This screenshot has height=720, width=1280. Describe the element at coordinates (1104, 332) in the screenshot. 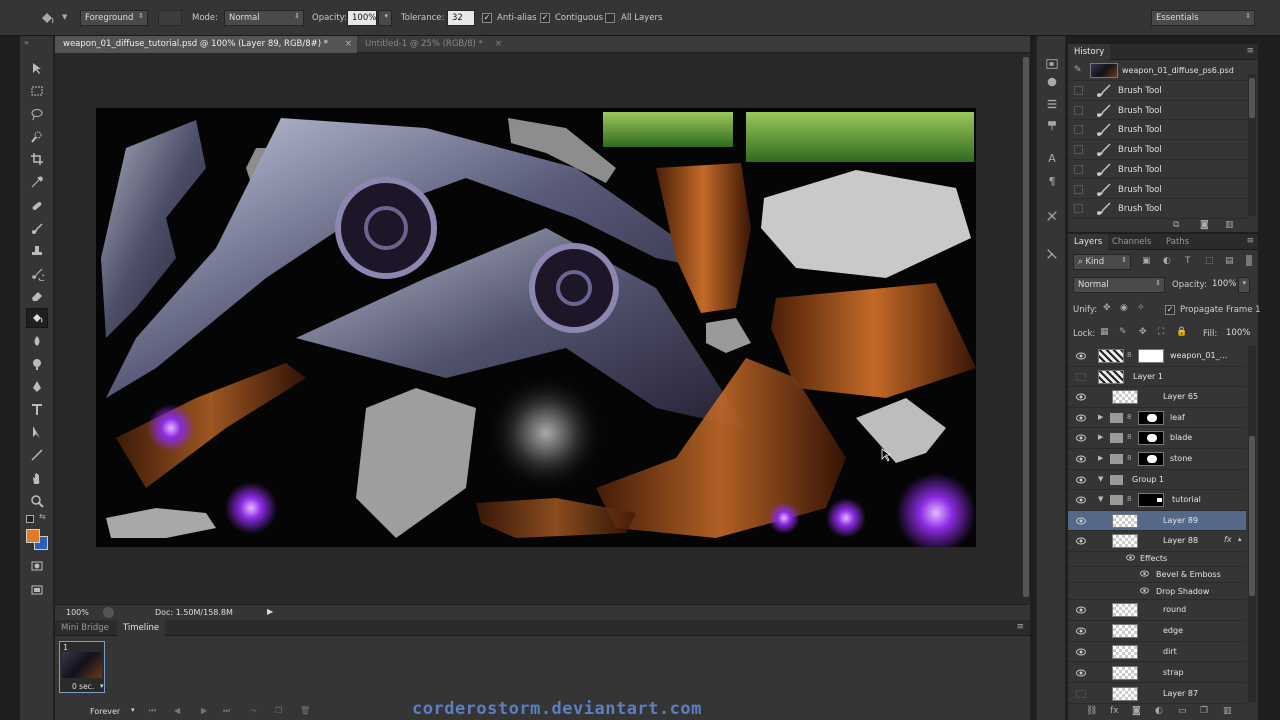

I see `lock-transparent-icon: ▦` at that location.